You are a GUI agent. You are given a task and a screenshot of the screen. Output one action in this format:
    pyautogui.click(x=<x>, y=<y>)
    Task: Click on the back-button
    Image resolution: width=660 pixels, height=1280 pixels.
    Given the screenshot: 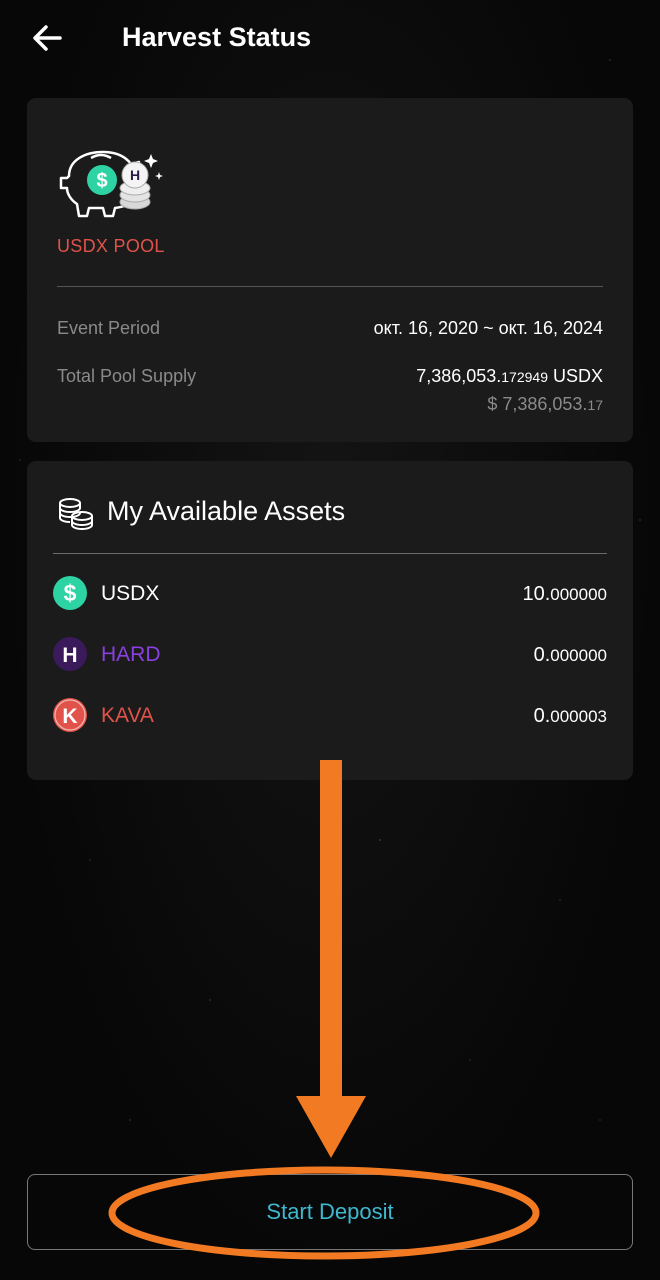 What is the action you would take?
    pyautogui.click(x=48, y=38)
    